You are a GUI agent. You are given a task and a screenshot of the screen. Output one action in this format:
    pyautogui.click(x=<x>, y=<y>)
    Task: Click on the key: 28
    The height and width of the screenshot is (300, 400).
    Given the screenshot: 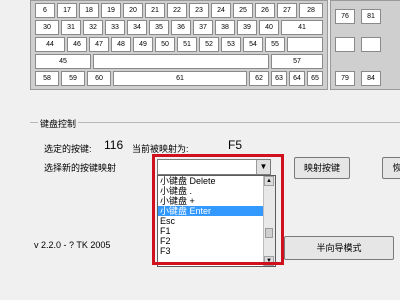 What is the action you would take?
    pyautogui.click(x=311, y=10)
    